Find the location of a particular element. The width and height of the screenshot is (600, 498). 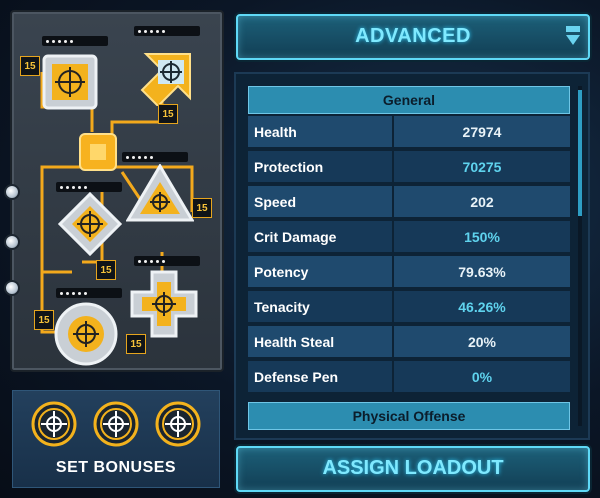

section-header-general: General is located at coordinates (409, 100).